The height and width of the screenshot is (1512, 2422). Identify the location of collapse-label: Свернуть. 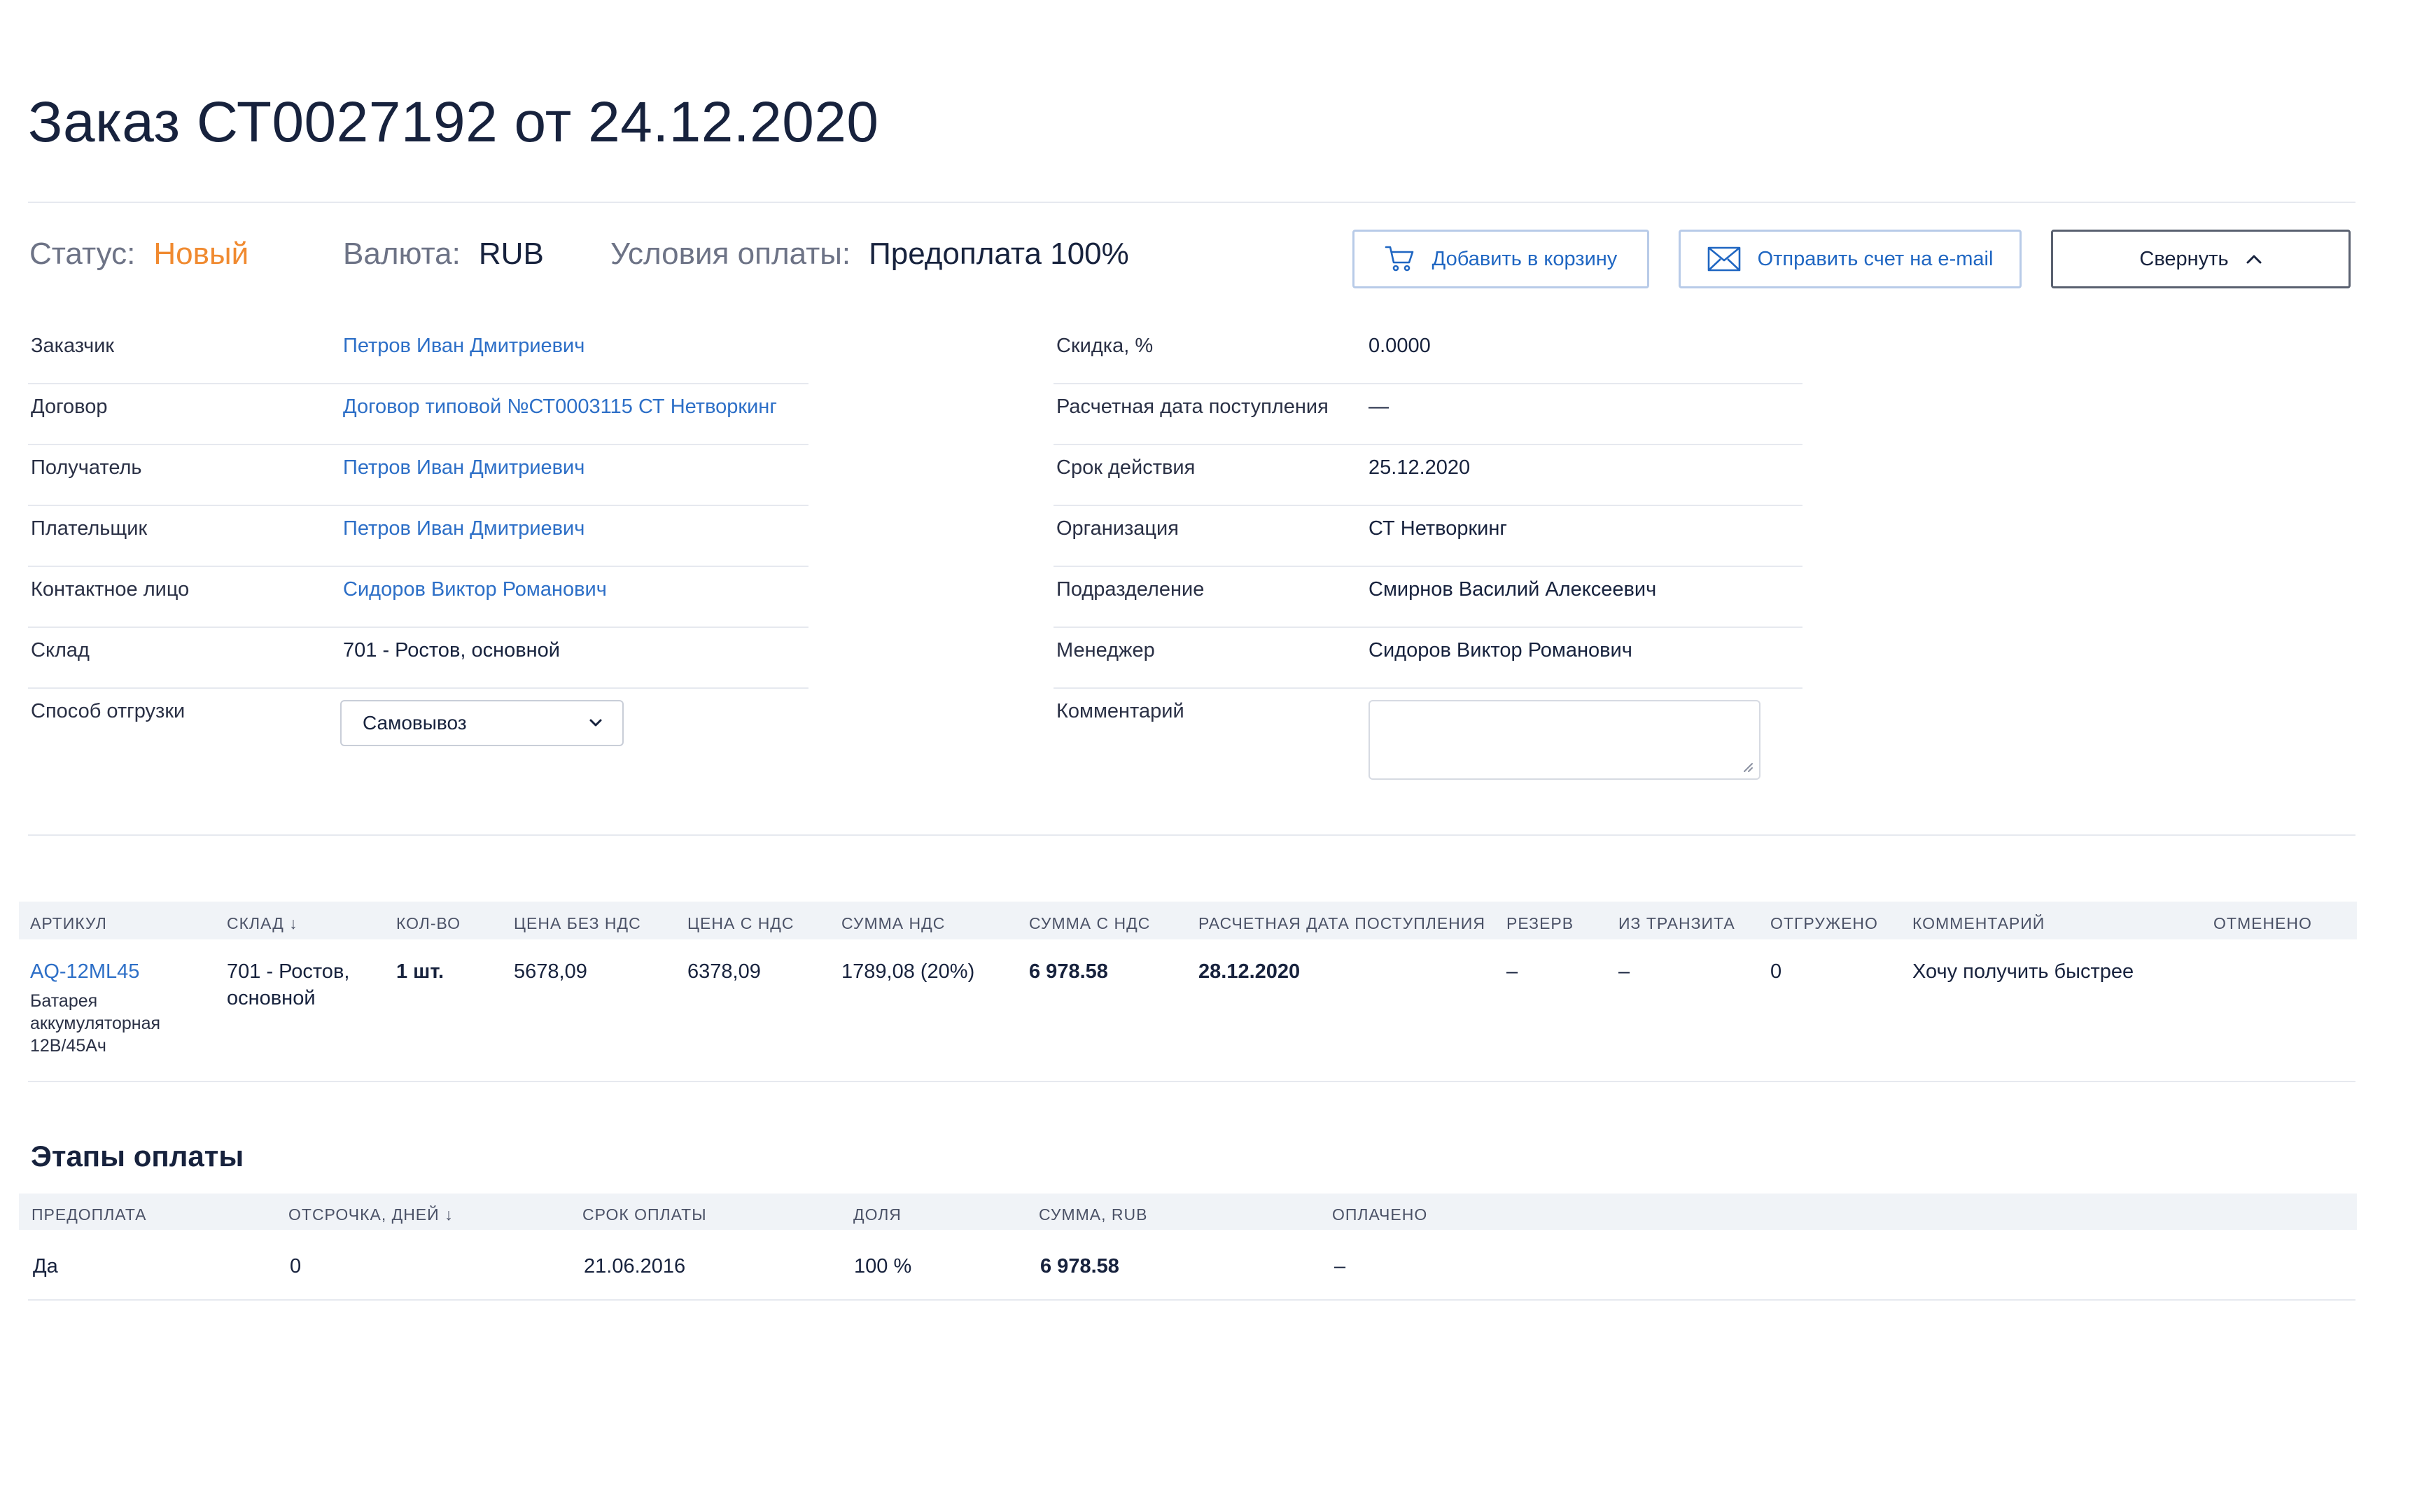
(2184, 258).